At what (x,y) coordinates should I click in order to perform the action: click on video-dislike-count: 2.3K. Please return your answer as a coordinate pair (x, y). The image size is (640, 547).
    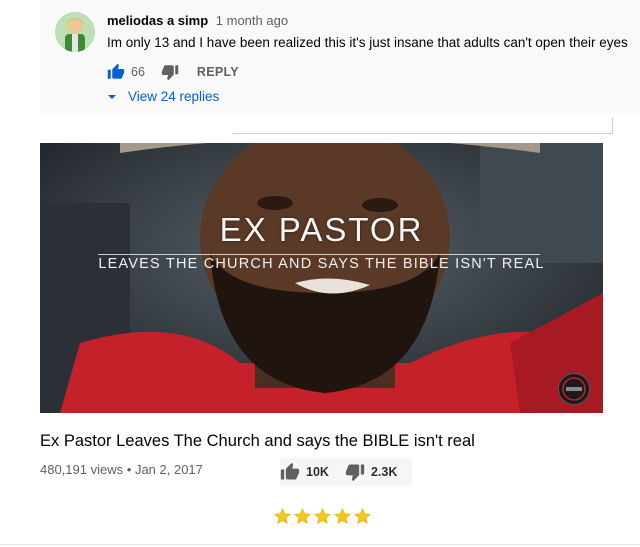
    Looking at the image, I should click on (384, 472).